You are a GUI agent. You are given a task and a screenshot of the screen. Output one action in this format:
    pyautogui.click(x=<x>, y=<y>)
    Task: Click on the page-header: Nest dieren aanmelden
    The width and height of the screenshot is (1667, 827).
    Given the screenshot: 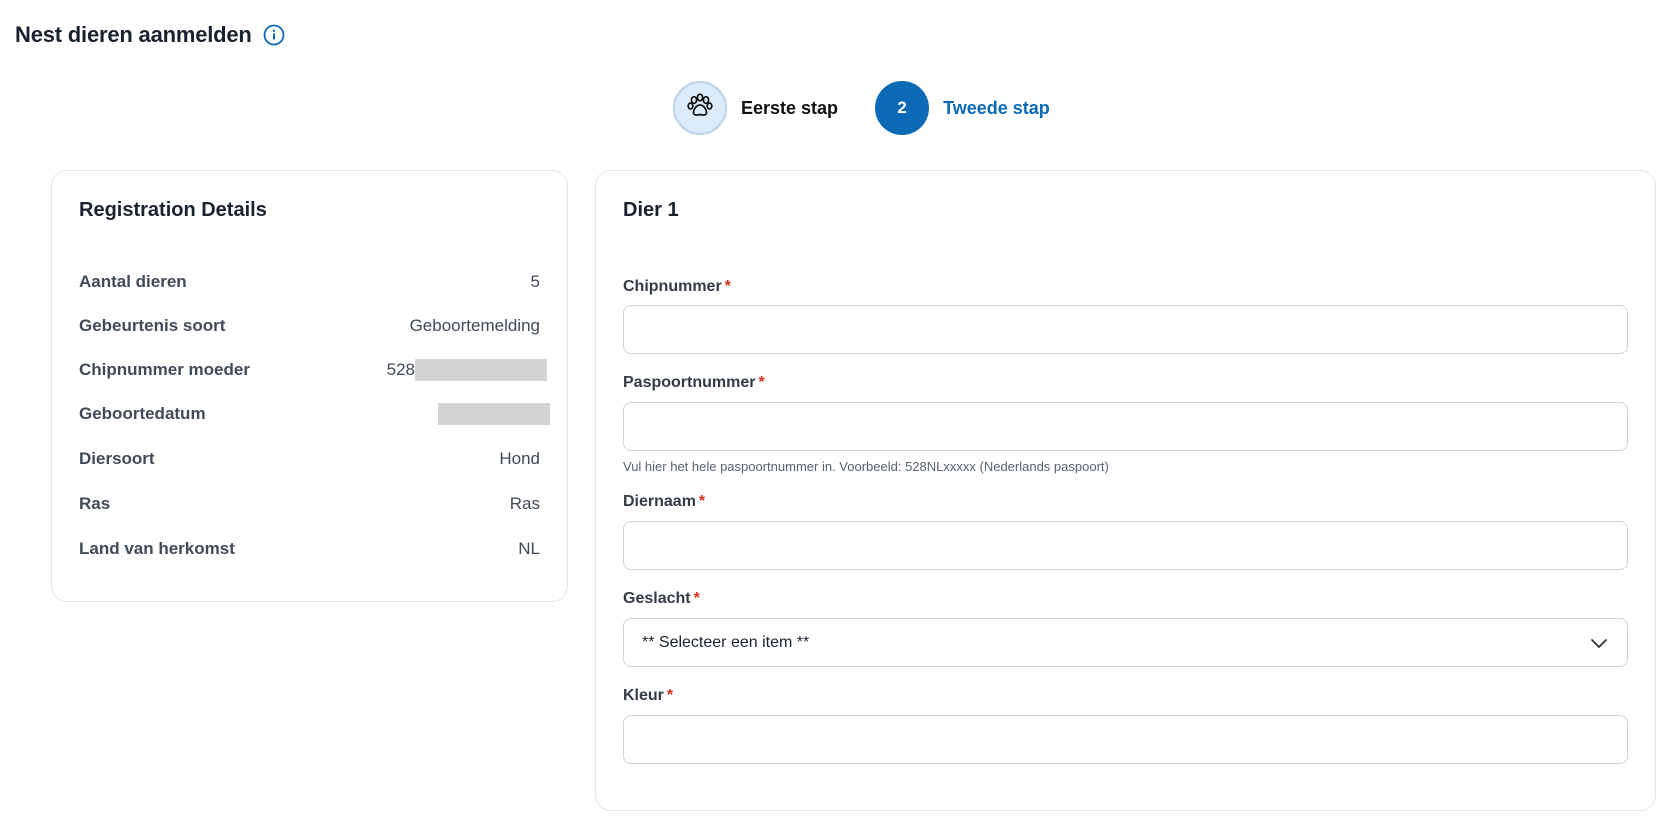 What is the action you would take?
    pyautogui.click(x=150, y=35)
    